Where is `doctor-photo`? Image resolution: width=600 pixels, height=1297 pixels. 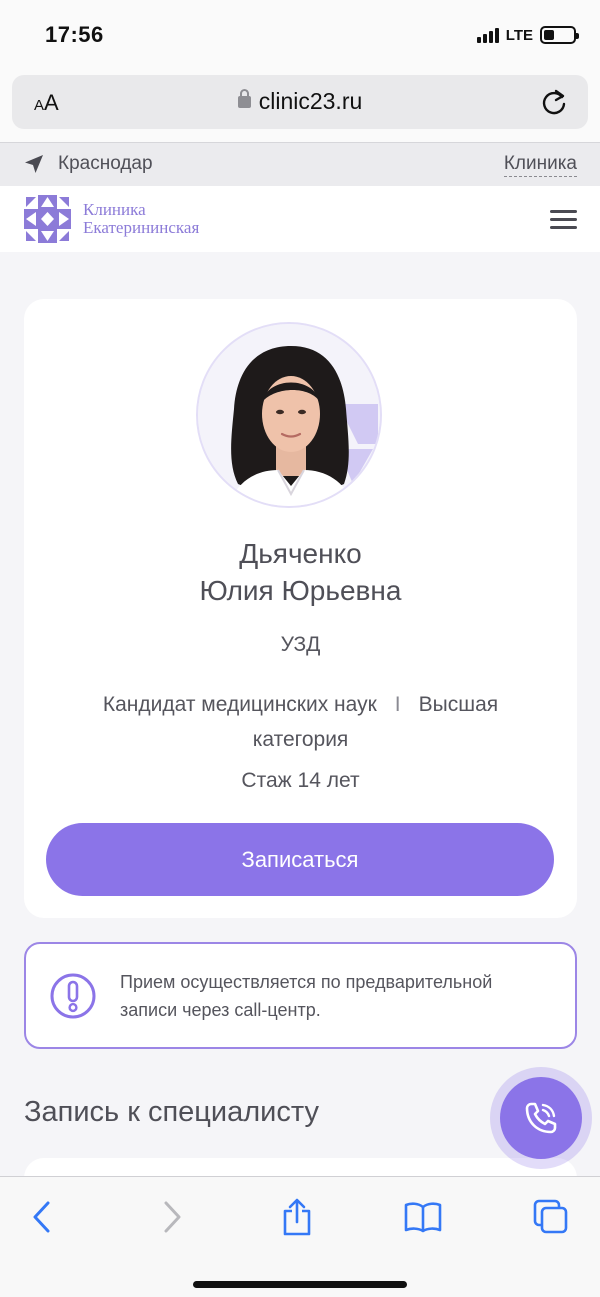 doctor-photo is located at coordinates (289, 415).